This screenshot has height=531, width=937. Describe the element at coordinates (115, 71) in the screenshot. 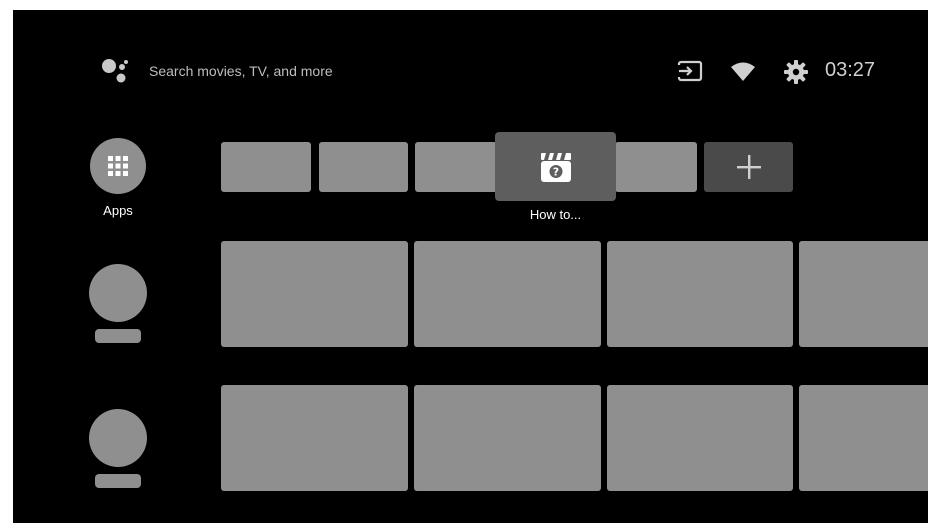

I see `google-assistant-icon` at that location.